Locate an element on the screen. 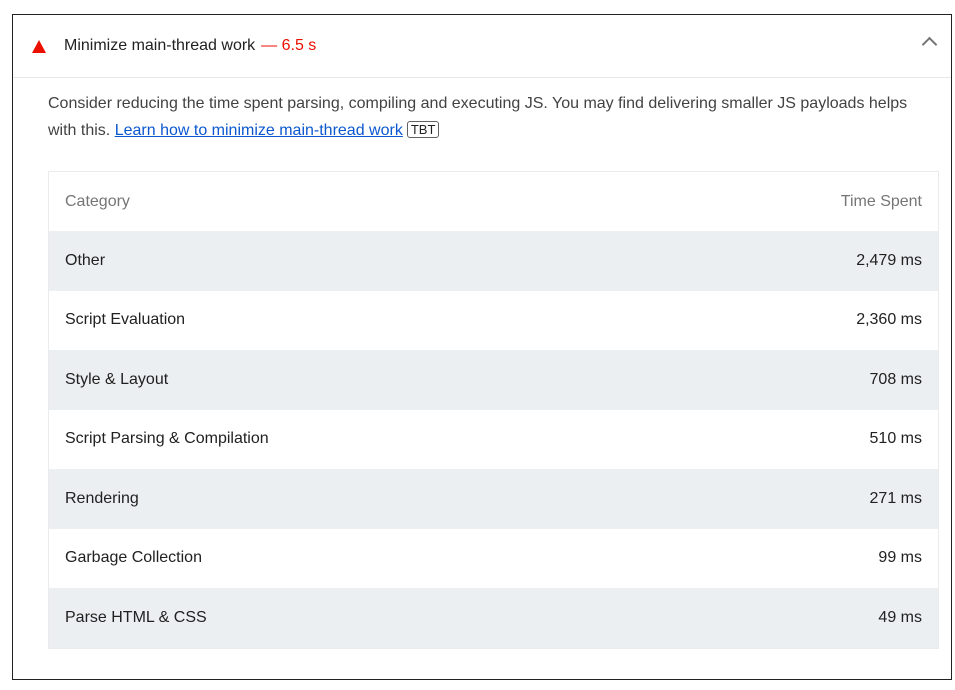 The width and height of the screenshot is (955, 690). category-cell: Parse HTML & CSS is located at coordinates (136, 617).